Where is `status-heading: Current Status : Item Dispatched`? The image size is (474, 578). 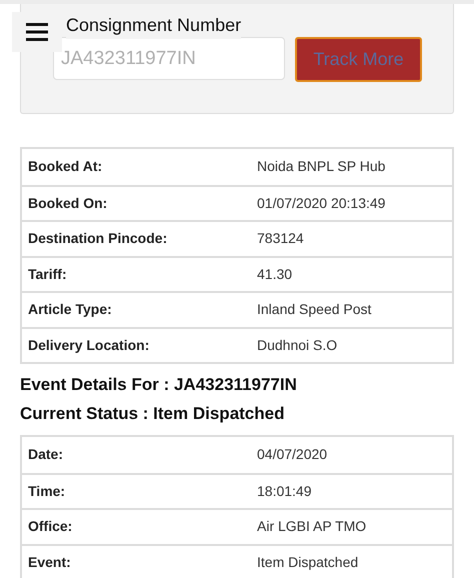 status-heading: Current Status : Item Dispatched is located at coordinates (153, 413).